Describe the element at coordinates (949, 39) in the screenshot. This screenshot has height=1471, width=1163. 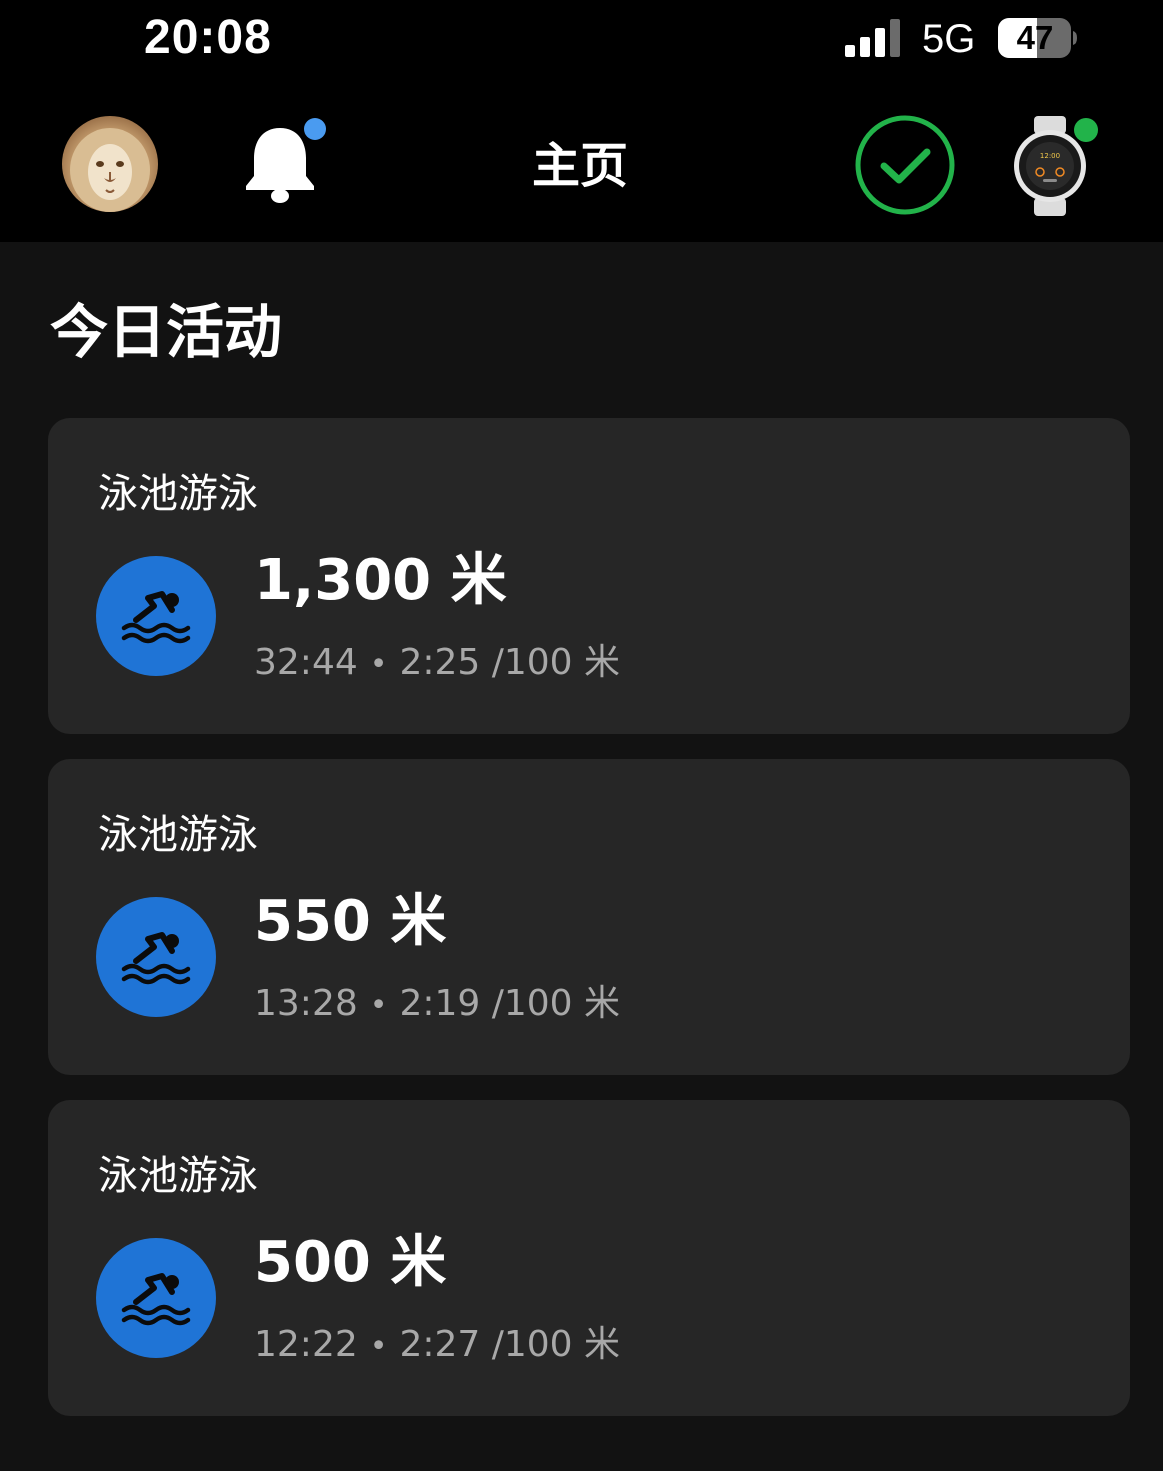
I see `network-type: 5G` at that location.